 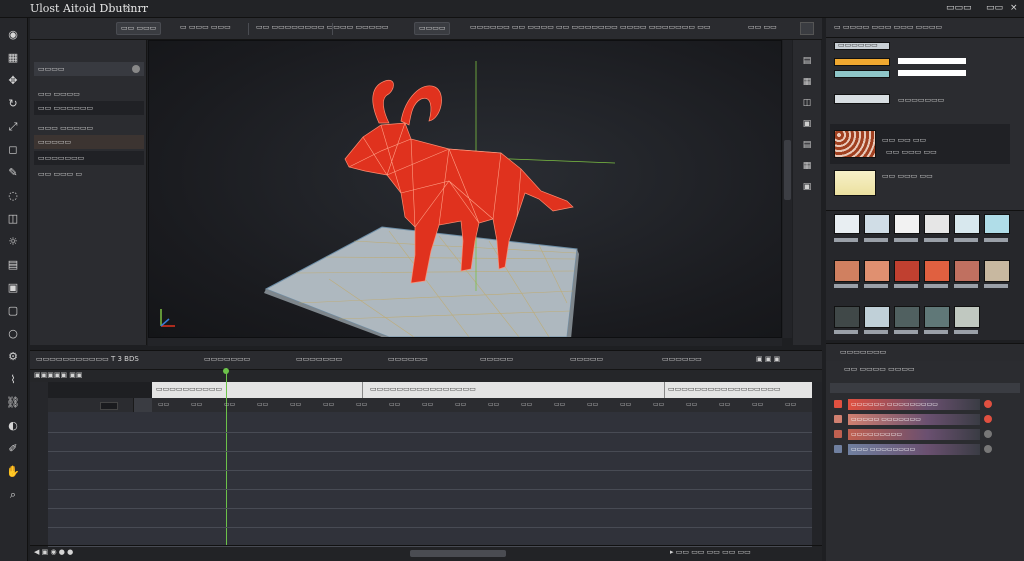 What do you see at coordinates (914, 404) in the screenshot?
I see `layer-row: ▭▭▭▭▭▭ ▭▭▭▭▭▭▭▭▭` at bounding box center [914, 404].